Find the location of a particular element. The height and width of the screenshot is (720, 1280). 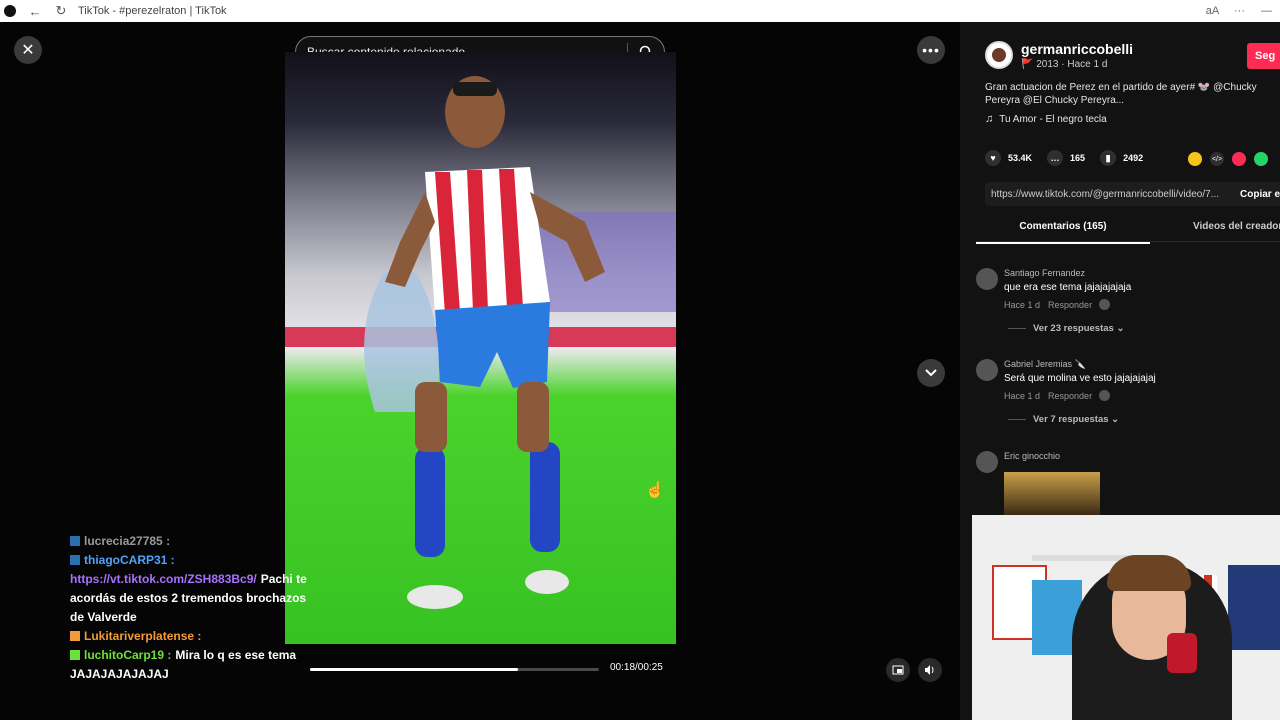

author-block: germanriccobelli 🚩 2013 · Hace 1 d is located at coordinates (1059, 55).